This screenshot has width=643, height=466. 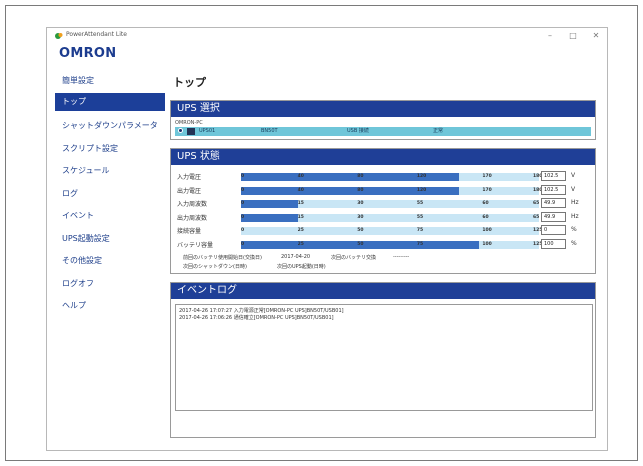 What do you see at coordinates (573, 35) in the screenshot?
I see `maximize-button: □` at bounding box center [573, 35].